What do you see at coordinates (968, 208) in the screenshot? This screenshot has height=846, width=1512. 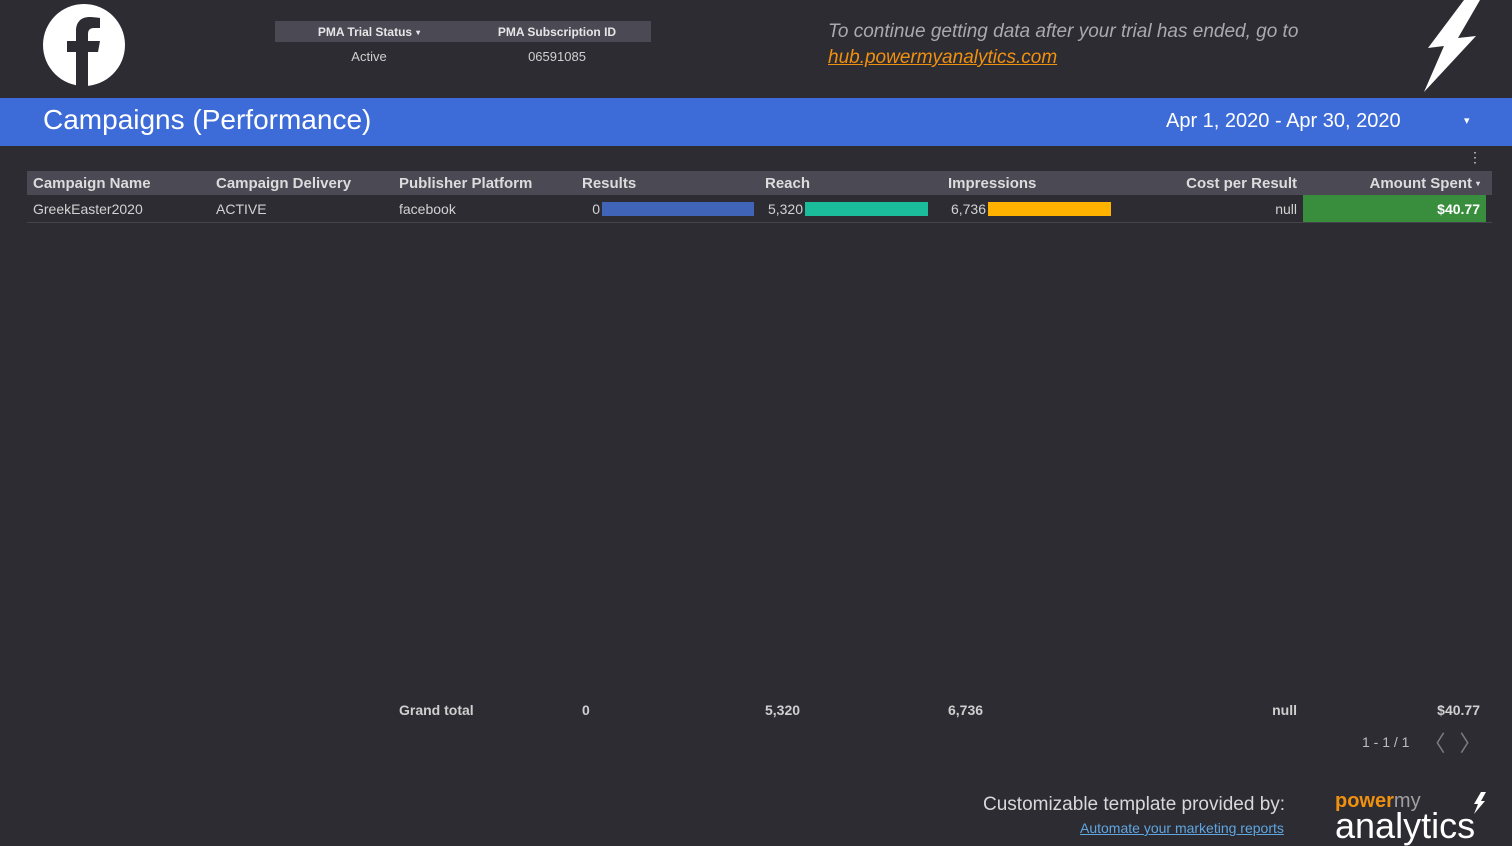 I see `impressions-value: 6,736` at bounding box center [968, 208].